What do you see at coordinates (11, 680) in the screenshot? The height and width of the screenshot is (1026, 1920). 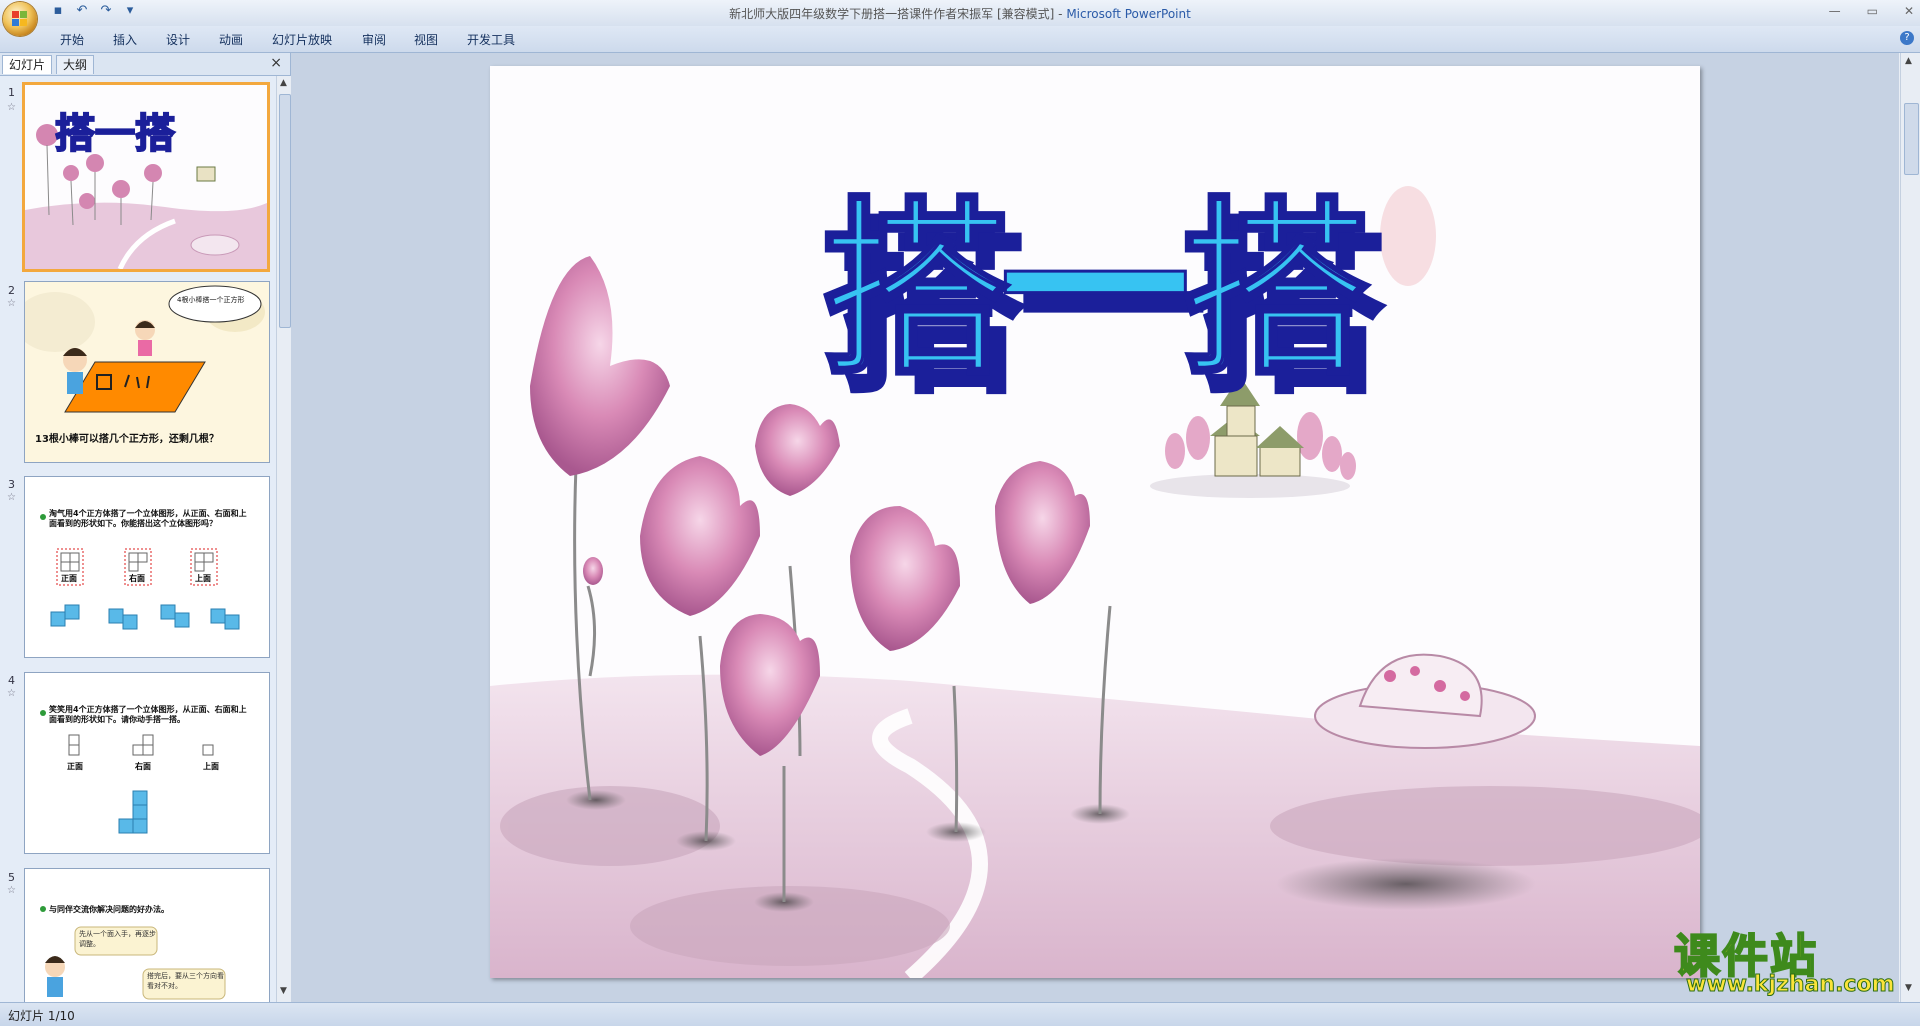 I see `thumbnail-number: 4` at bounding box center [11, 680].